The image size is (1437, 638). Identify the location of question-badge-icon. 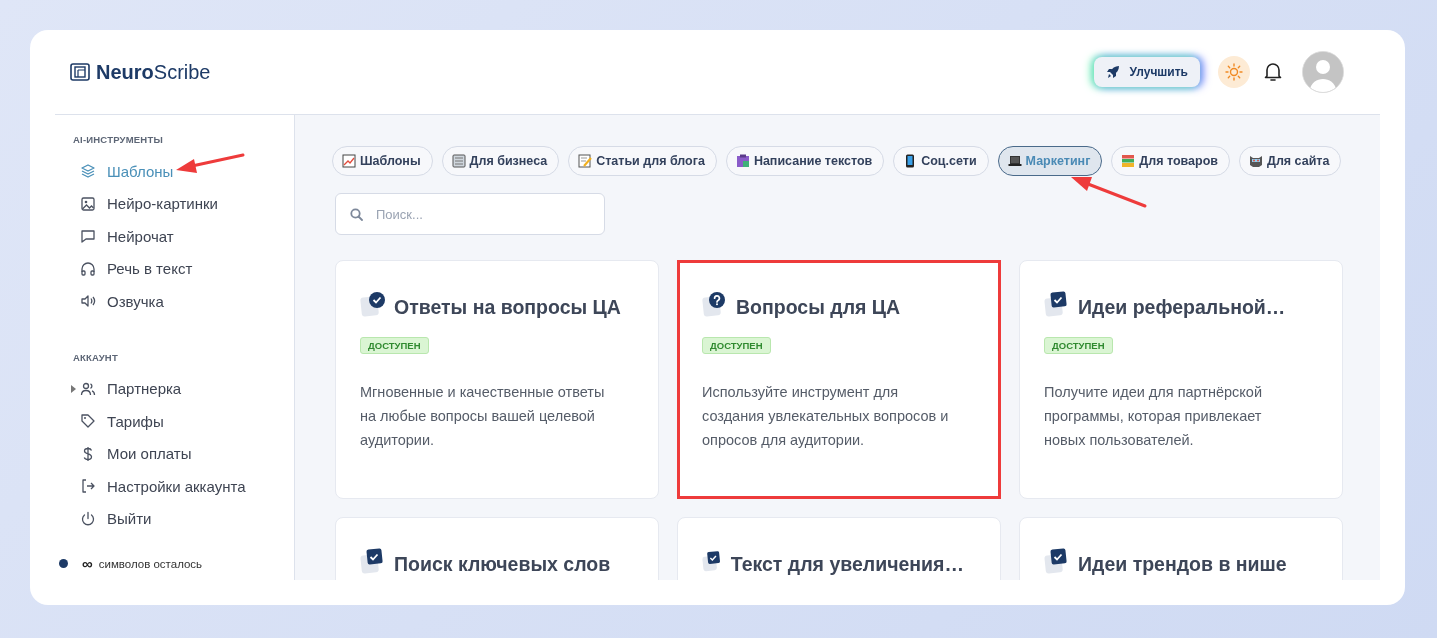
(715, 305).